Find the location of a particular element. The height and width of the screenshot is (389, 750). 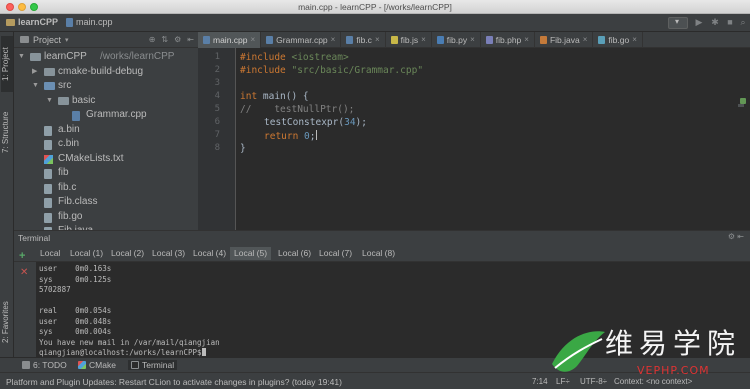

hide-panel-icon: ⇤ is located at coordinates (190, 39).